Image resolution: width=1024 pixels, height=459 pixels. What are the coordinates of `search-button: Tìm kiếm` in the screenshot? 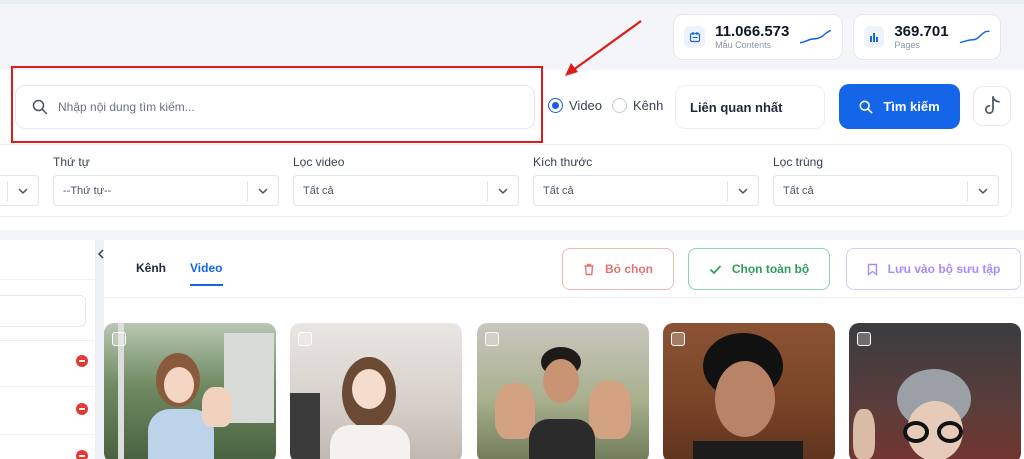 It's located at (899, 106).